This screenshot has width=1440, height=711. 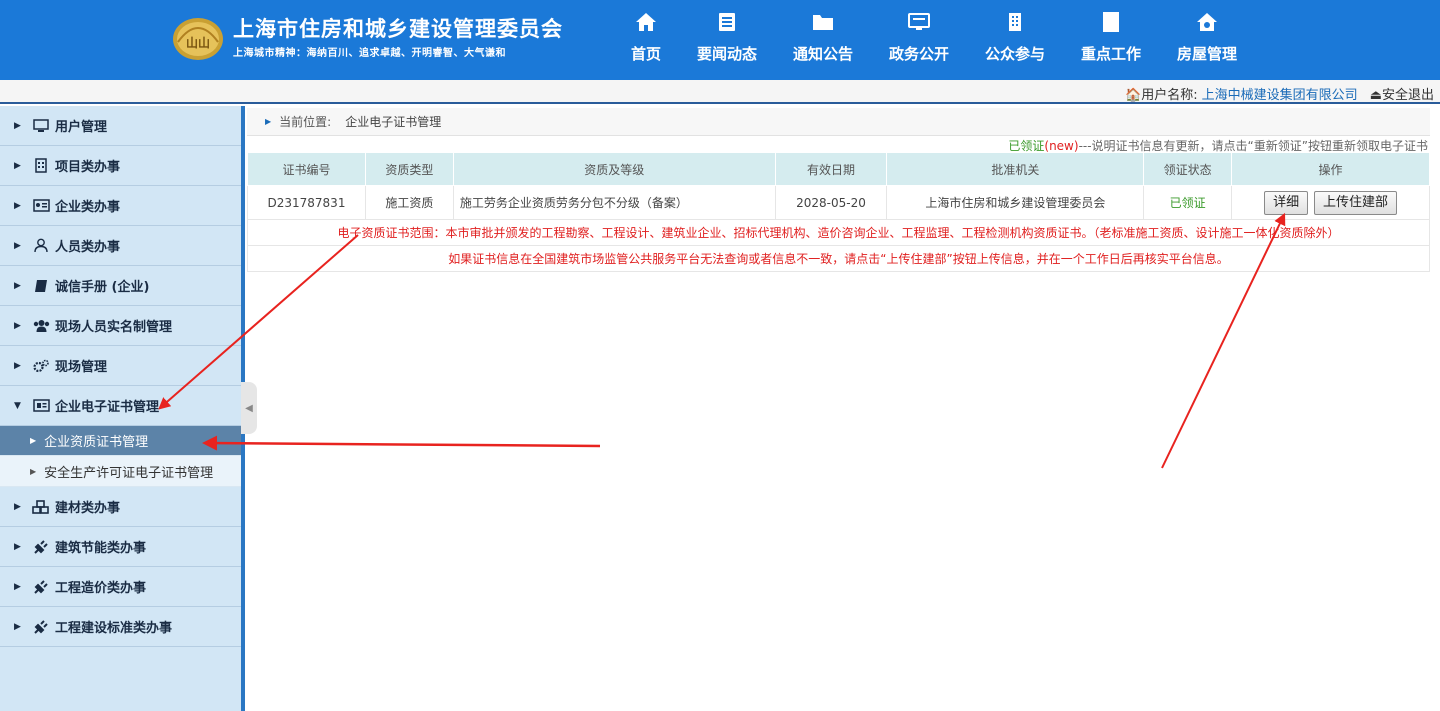 What do you see at coordinates (101, 588) in the screenshot?
I see `sidebar-item-label: 工程造价类办事` at bounding box center [101, 588].